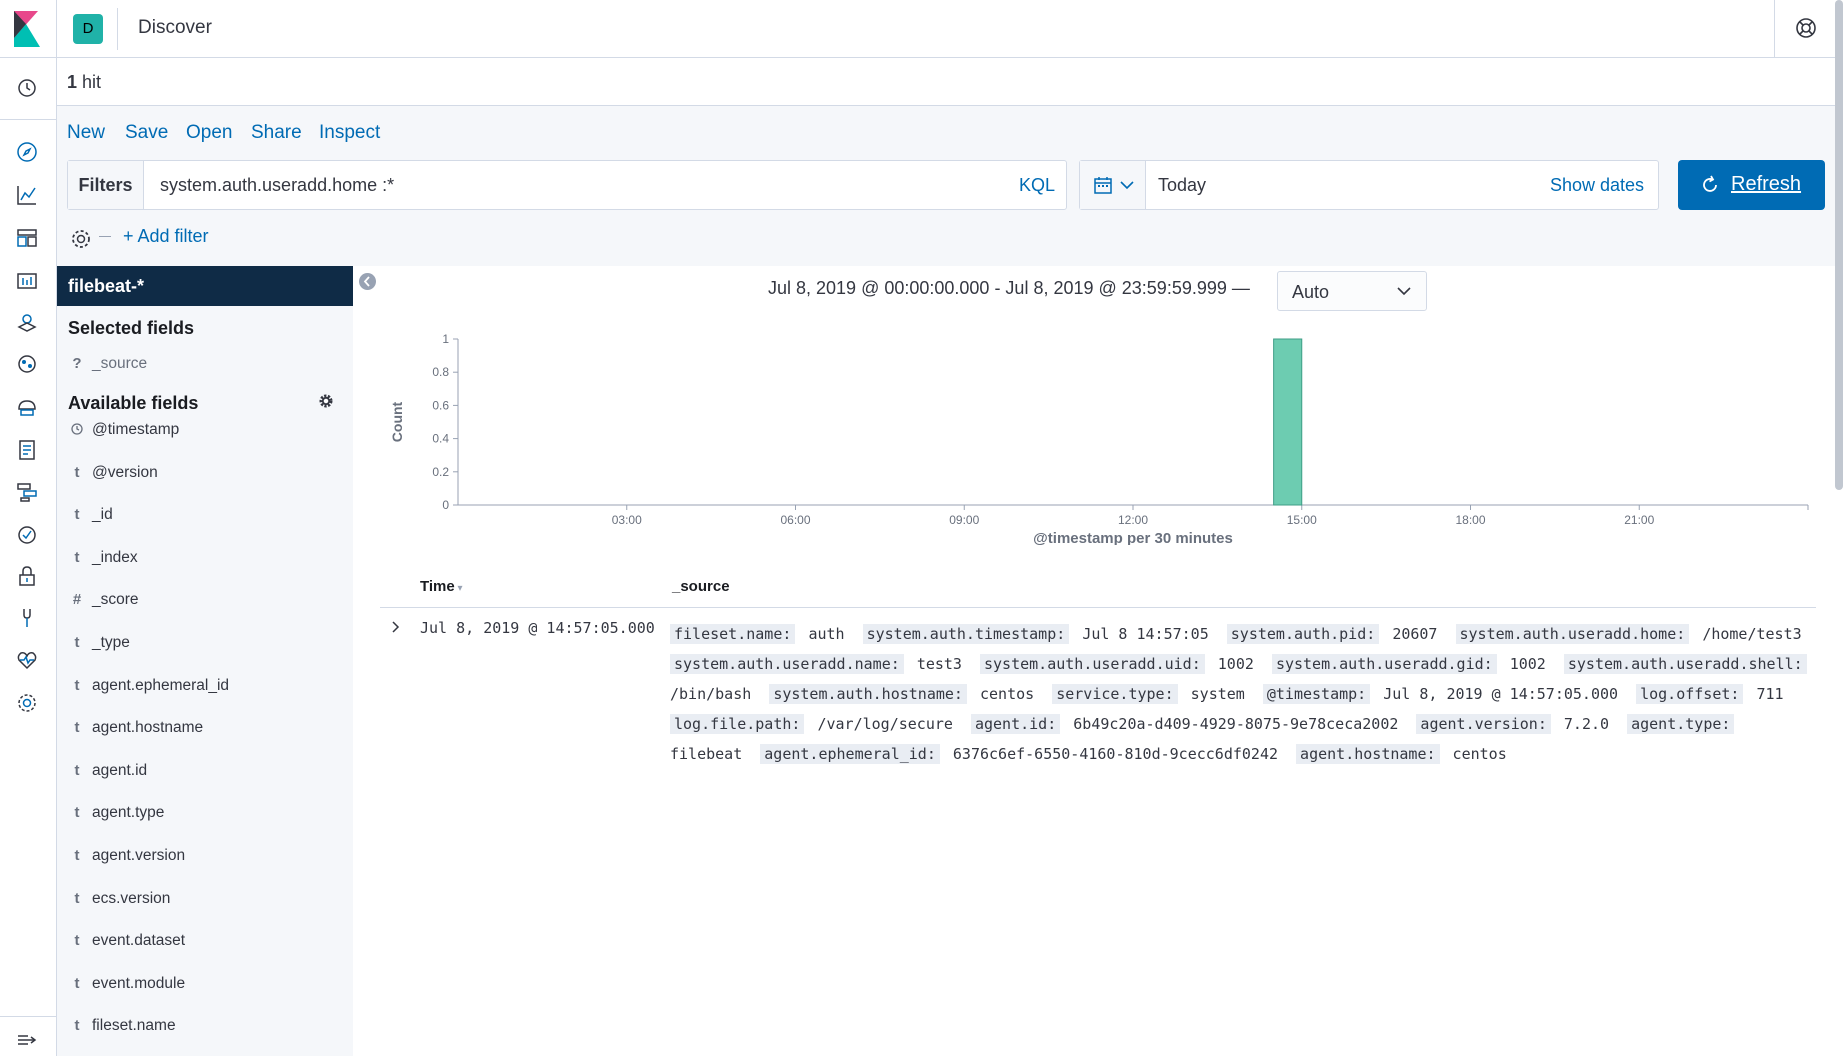 The height and width of the screenshot is (1056, 1843). Describe the element at coordinates (627, 520) in the screenshot. I see `x-tick-label: 03:00` at that location.